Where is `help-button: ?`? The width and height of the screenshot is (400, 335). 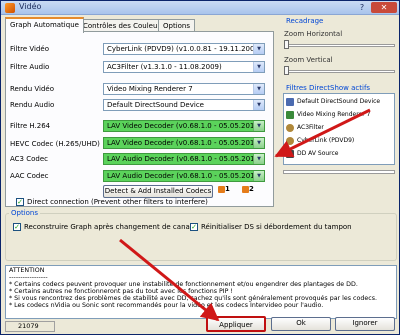 help-button: ? is located at coordinates (362, 7).